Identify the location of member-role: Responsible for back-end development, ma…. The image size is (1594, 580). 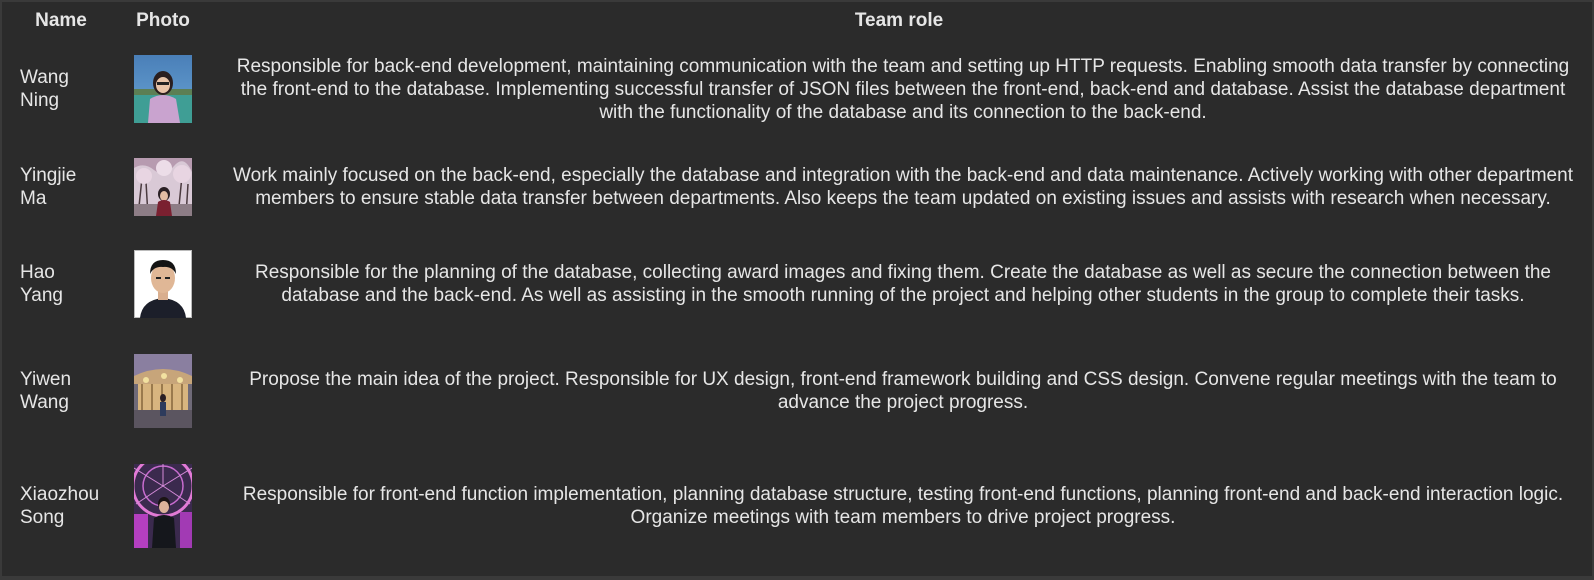
(903, 89).